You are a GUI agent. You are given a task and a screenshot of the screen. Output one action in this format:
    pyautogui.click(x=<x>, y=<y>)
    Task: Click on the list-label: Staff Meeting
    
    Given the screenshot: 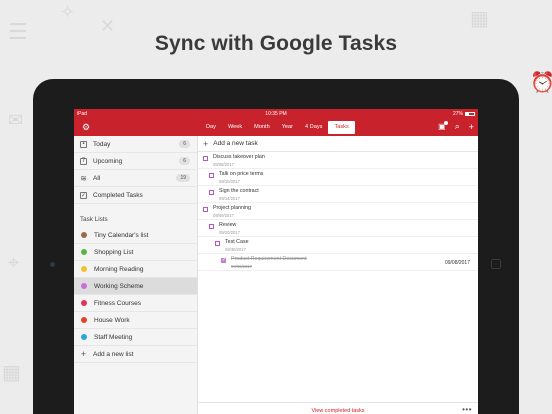 What is the action you would take?
    pyautogui.click(x=113, y=337)
    